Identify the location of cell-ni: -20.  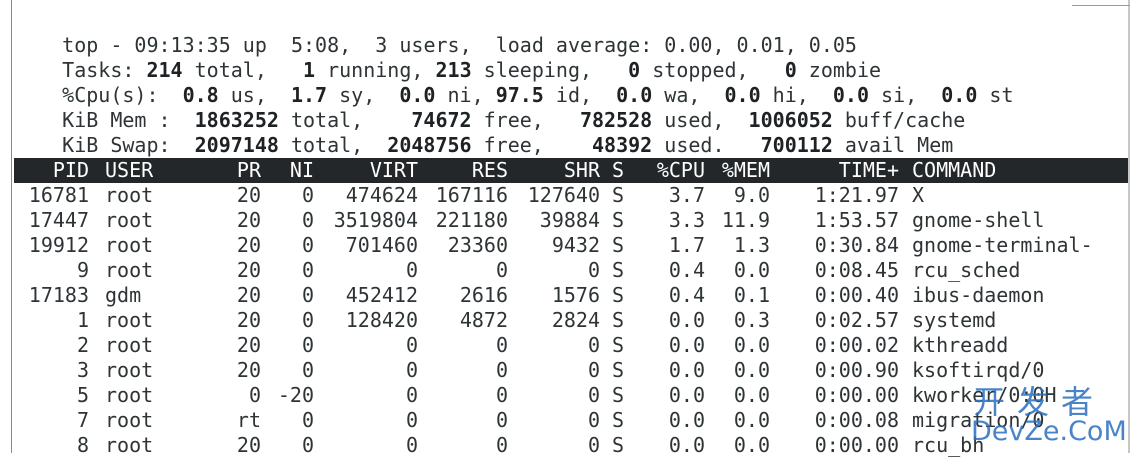
(295, 395).